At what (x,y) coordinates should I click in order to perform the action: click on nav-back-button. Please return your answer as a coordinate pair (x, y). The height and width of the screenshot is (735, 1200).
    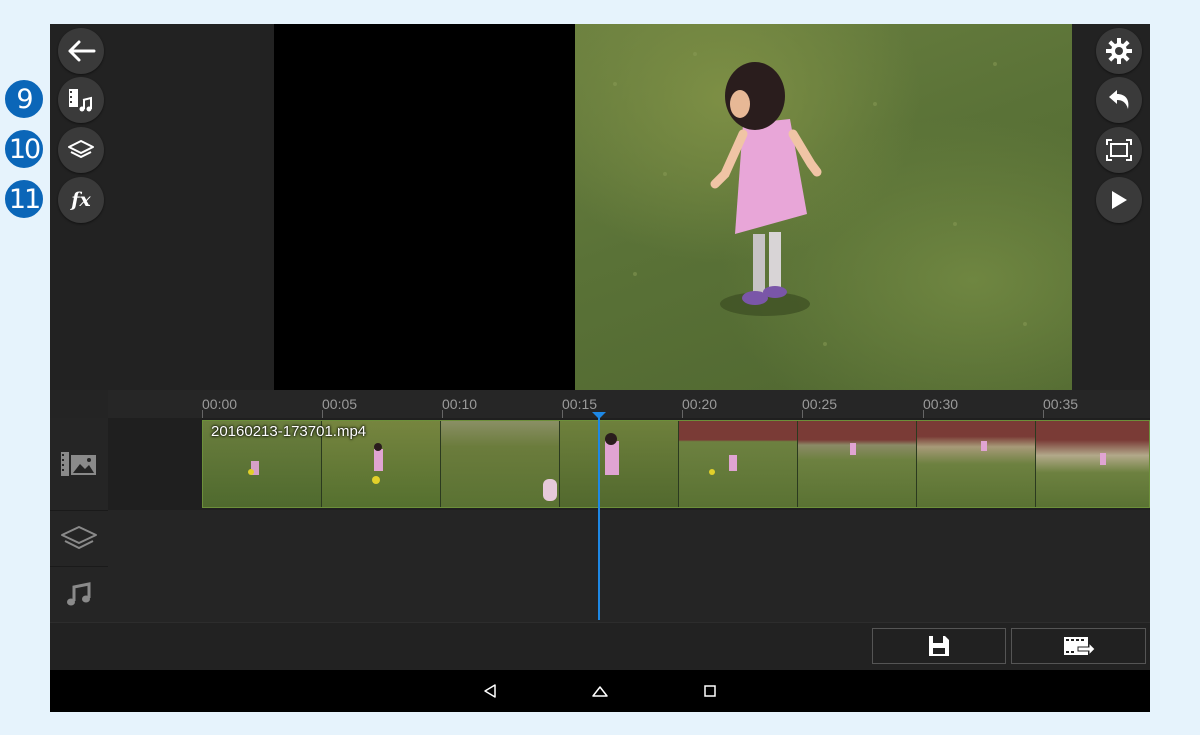
    Looking at the image, I should click on (490, 691).